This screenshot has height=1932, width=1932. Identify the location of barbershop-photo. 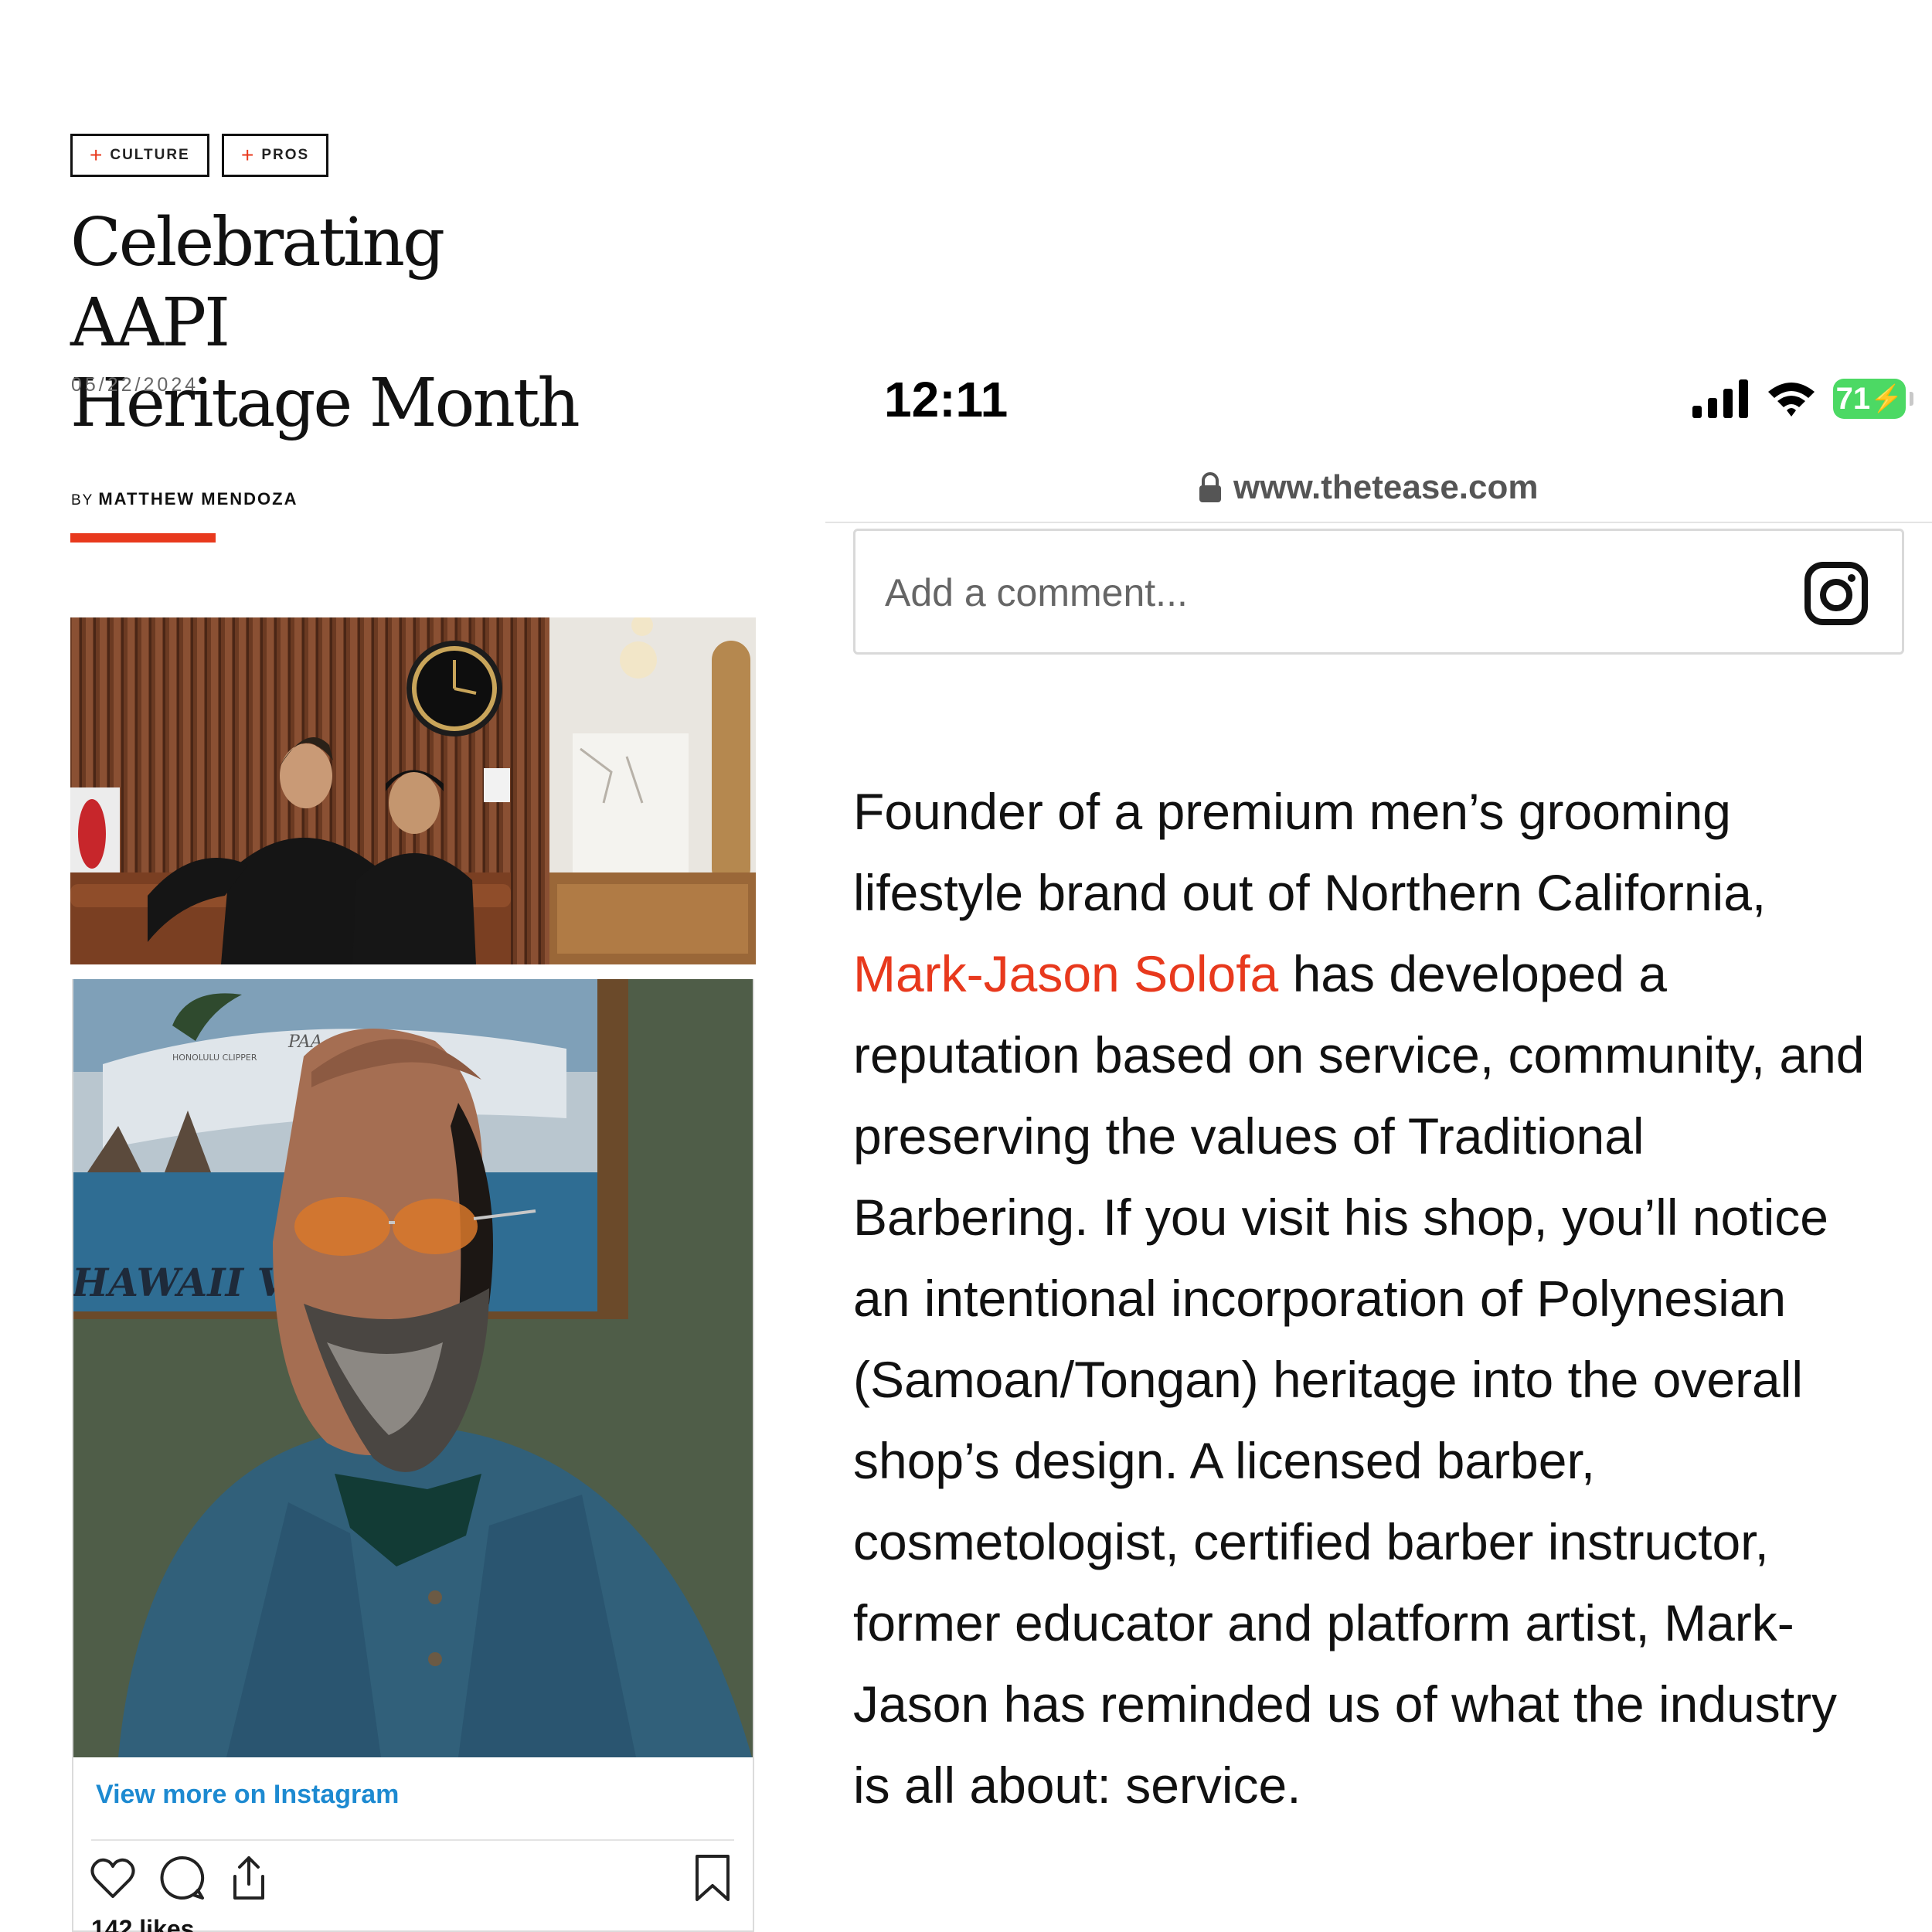
(413, 791).